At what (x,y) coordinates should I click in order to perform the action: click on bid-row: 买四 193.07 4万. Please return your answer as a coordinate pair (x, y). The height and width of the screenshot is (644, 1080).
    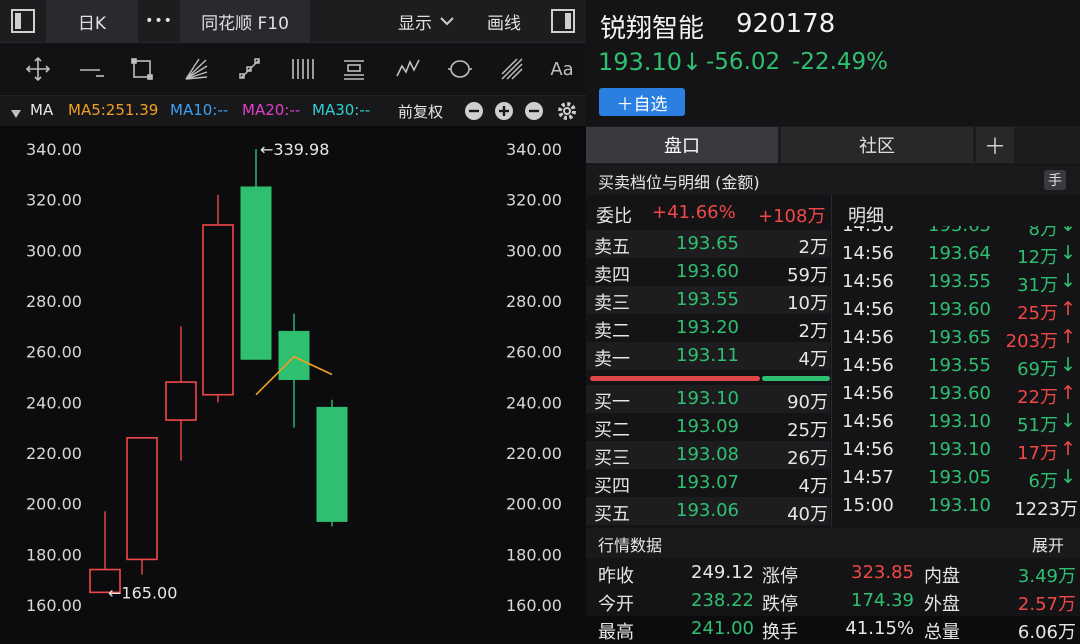
    Looking at the image, I should click on (708, 483).